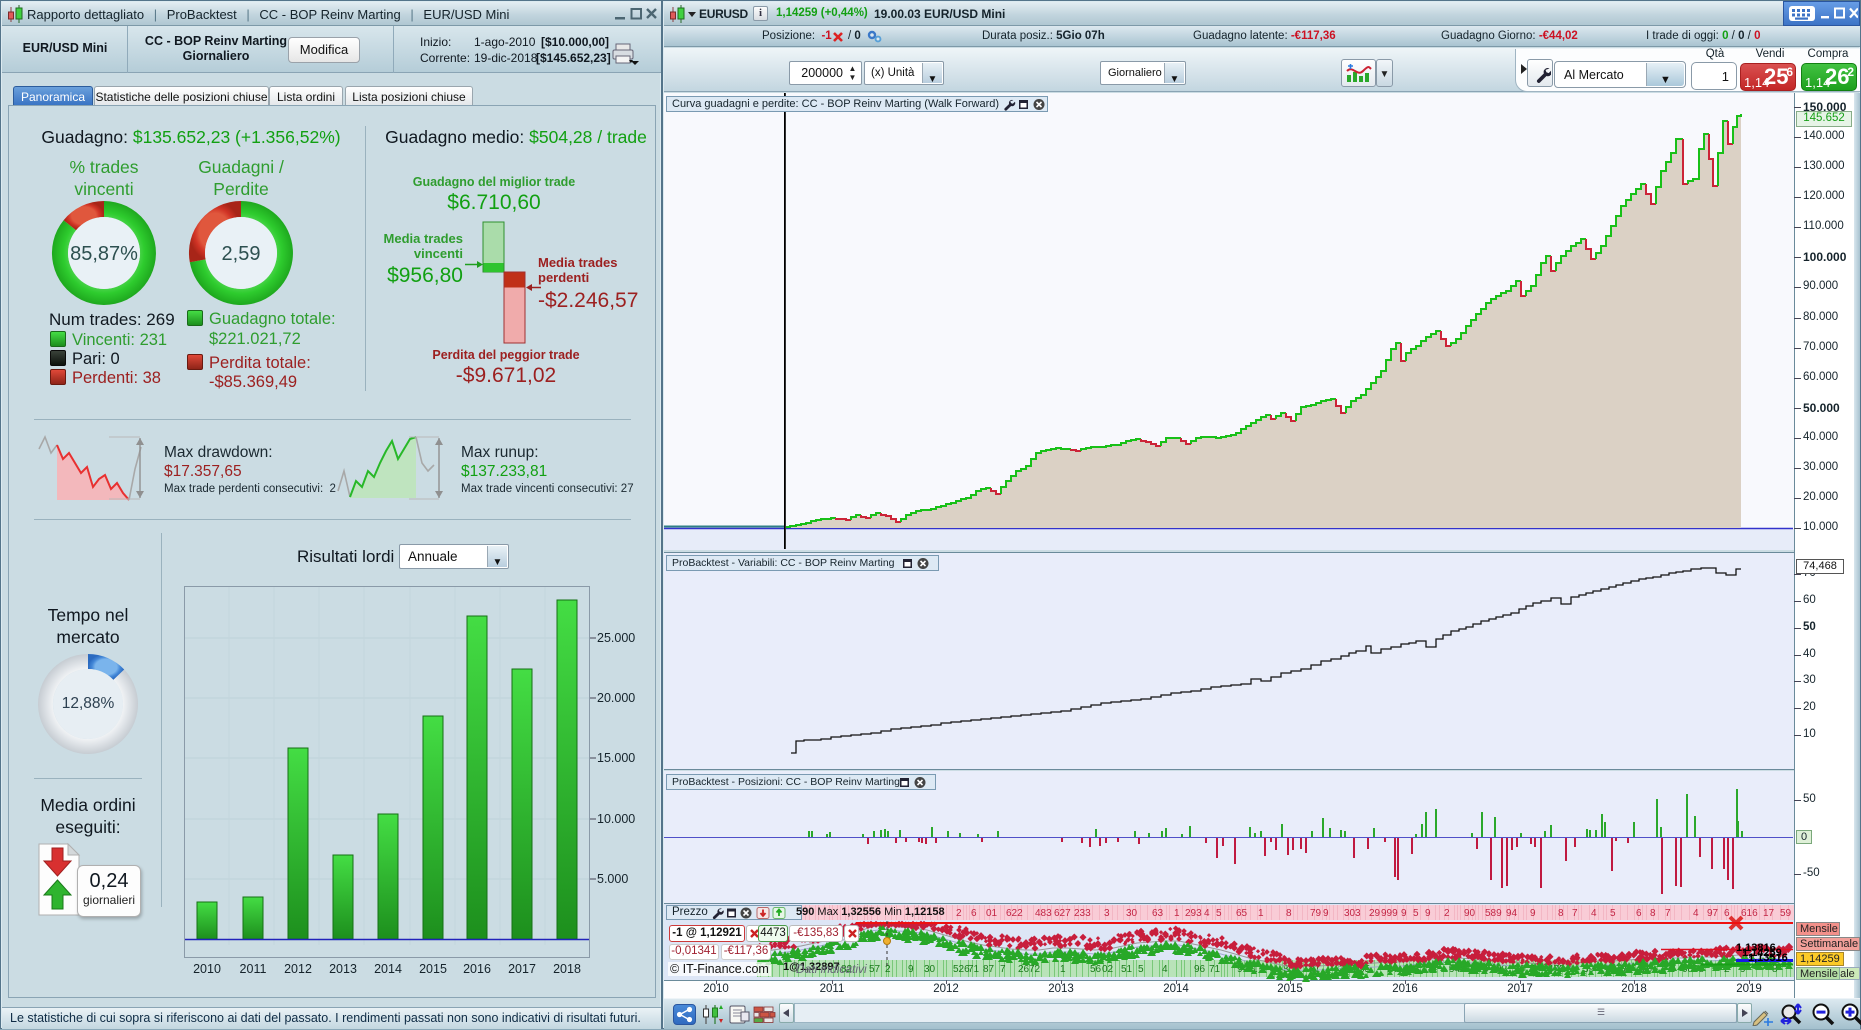 This screenshot has width=1861, height=1030. I want to click on svg-text: 17, so click(1769, 913).